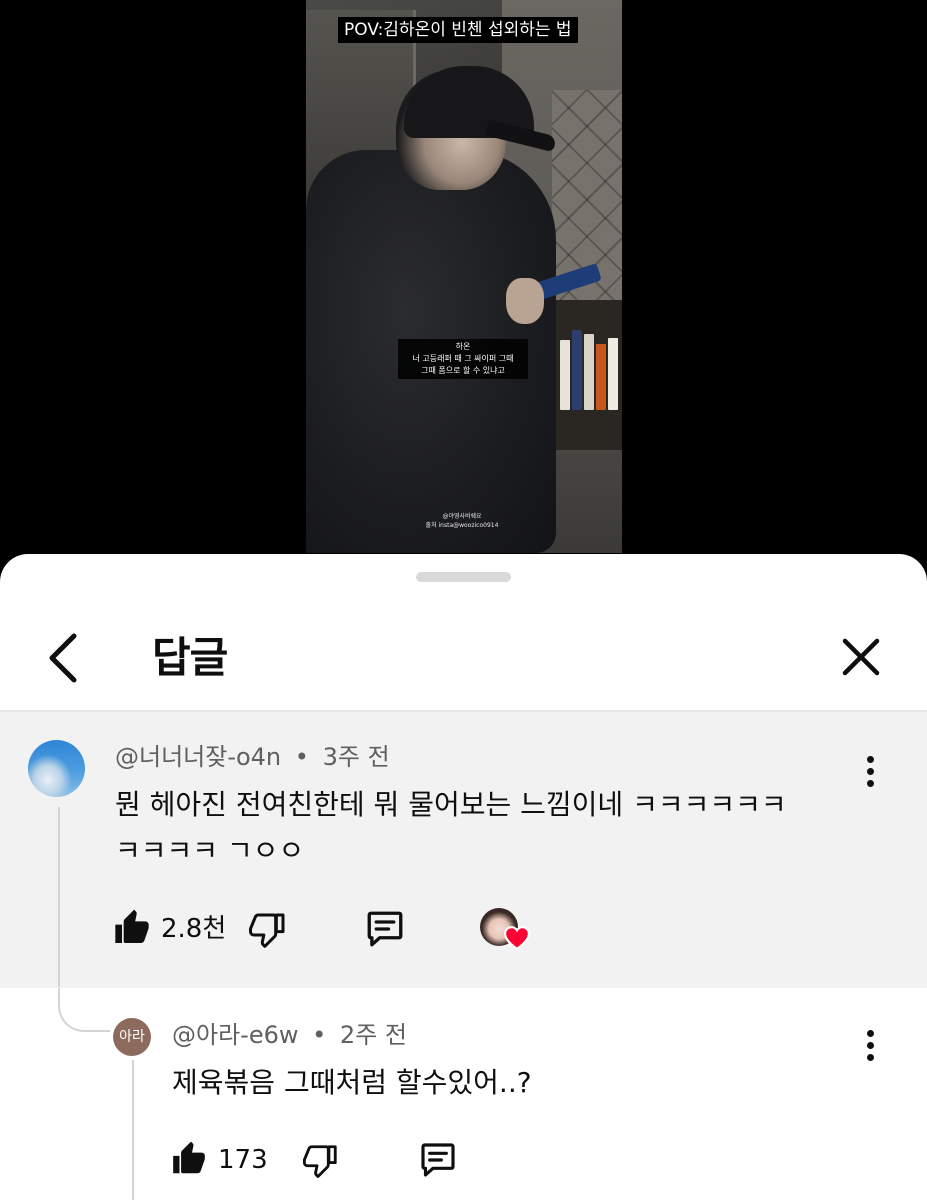  I want to click on chevron-left-icon, so click(63, 658).